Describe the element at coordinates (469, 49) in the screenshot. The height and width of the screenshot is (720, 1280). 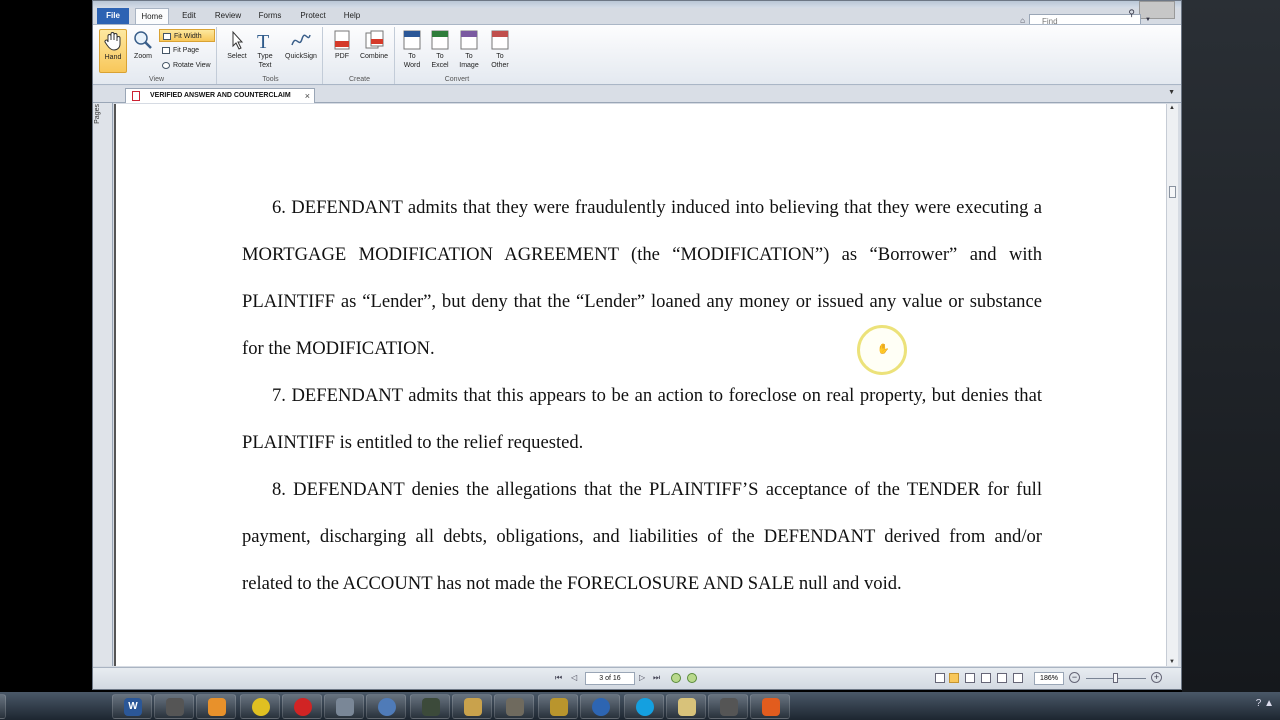
I see `to-image-button: To Image` at that location.